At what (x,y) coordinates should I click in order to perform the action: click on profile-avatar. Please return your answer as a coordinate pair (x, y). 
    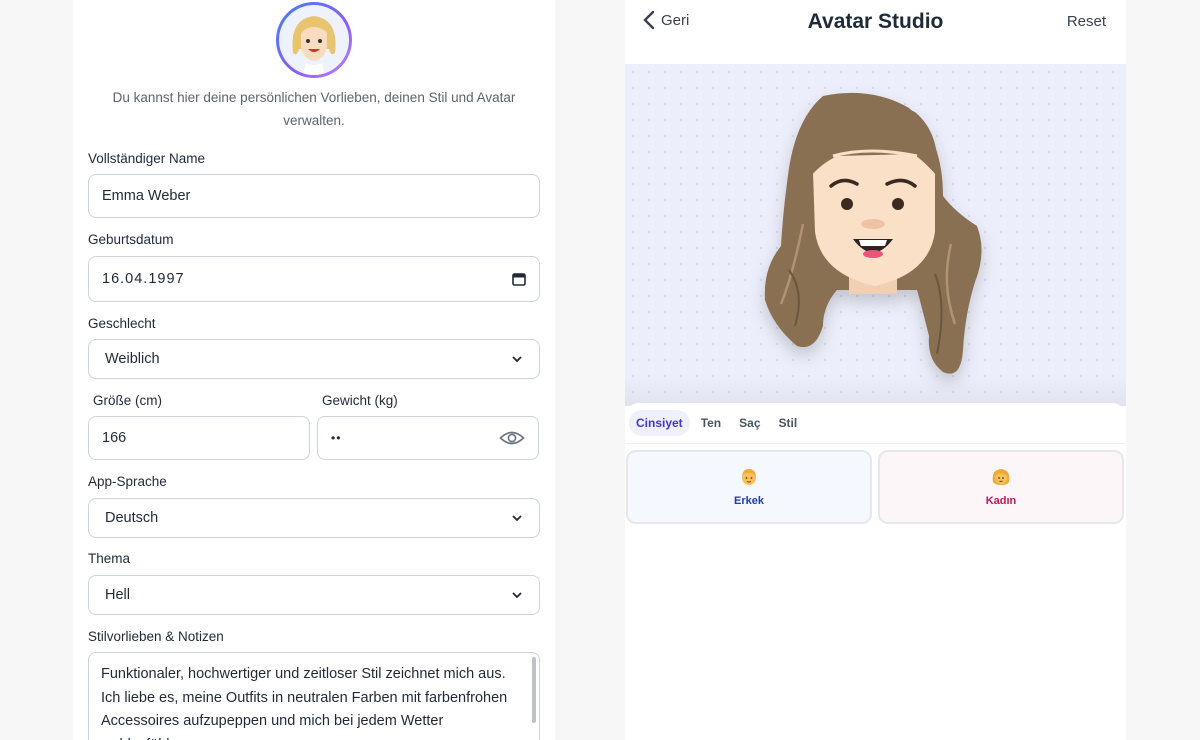
    Looking at the image, I should click on (314, 40).